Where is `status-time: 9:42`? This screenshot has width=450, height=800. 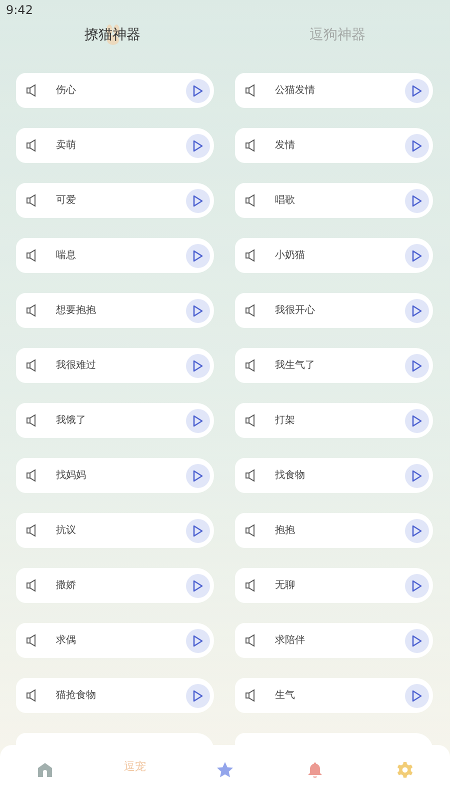 status-time: 9:42 is located at coordinates (19, 10).